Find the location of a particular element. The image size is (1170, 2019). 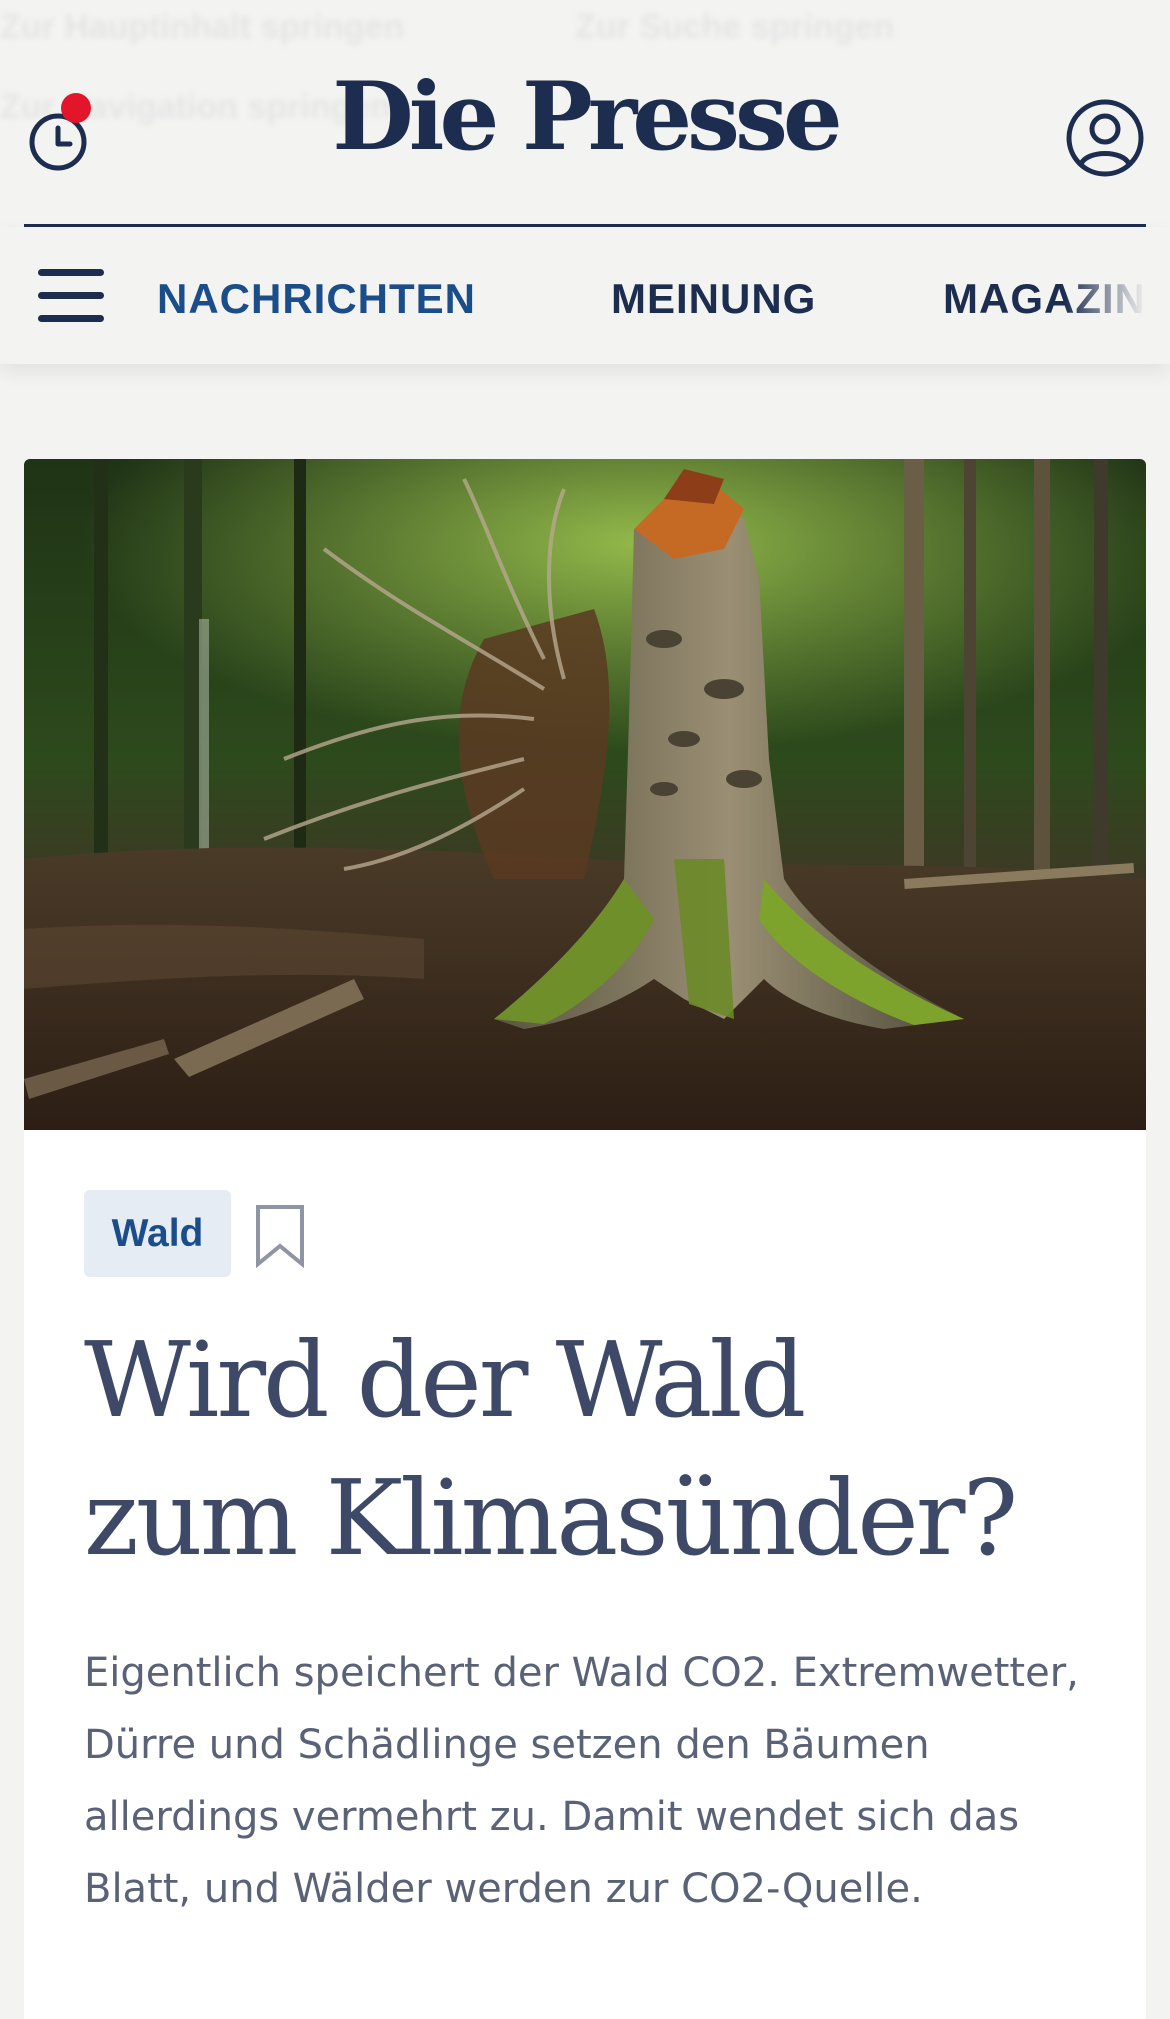

topic-tag: Wald is located at coordinates (157, 1233).